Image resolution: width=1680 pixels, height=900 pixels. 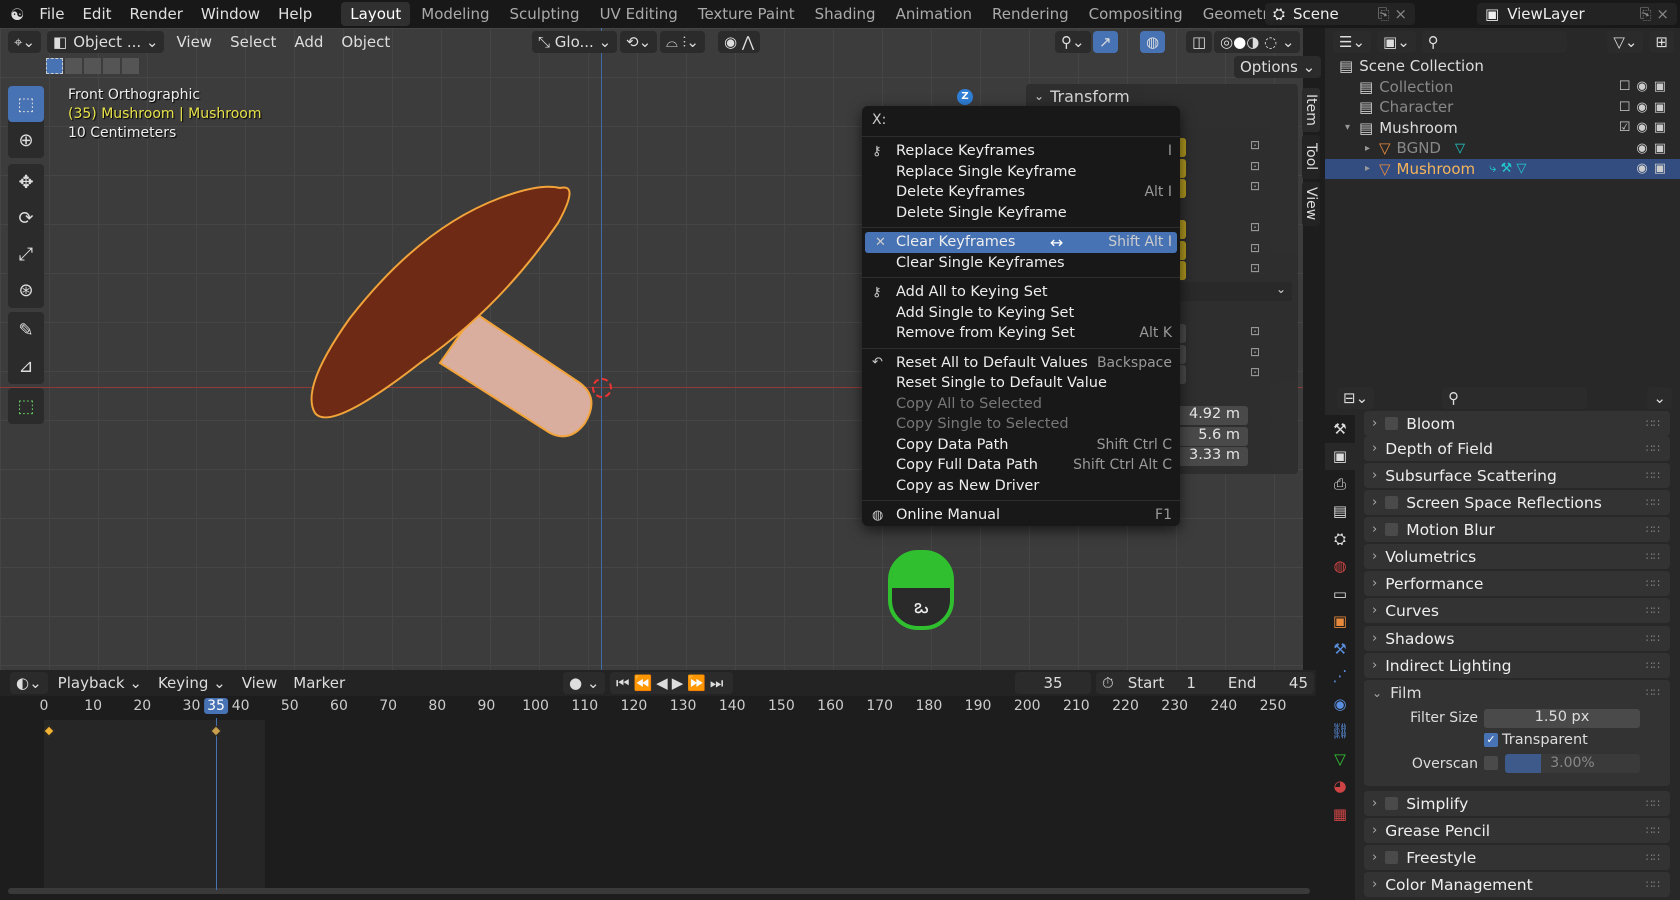 I want to click on view-menu: View, so click(x=194, y=42).